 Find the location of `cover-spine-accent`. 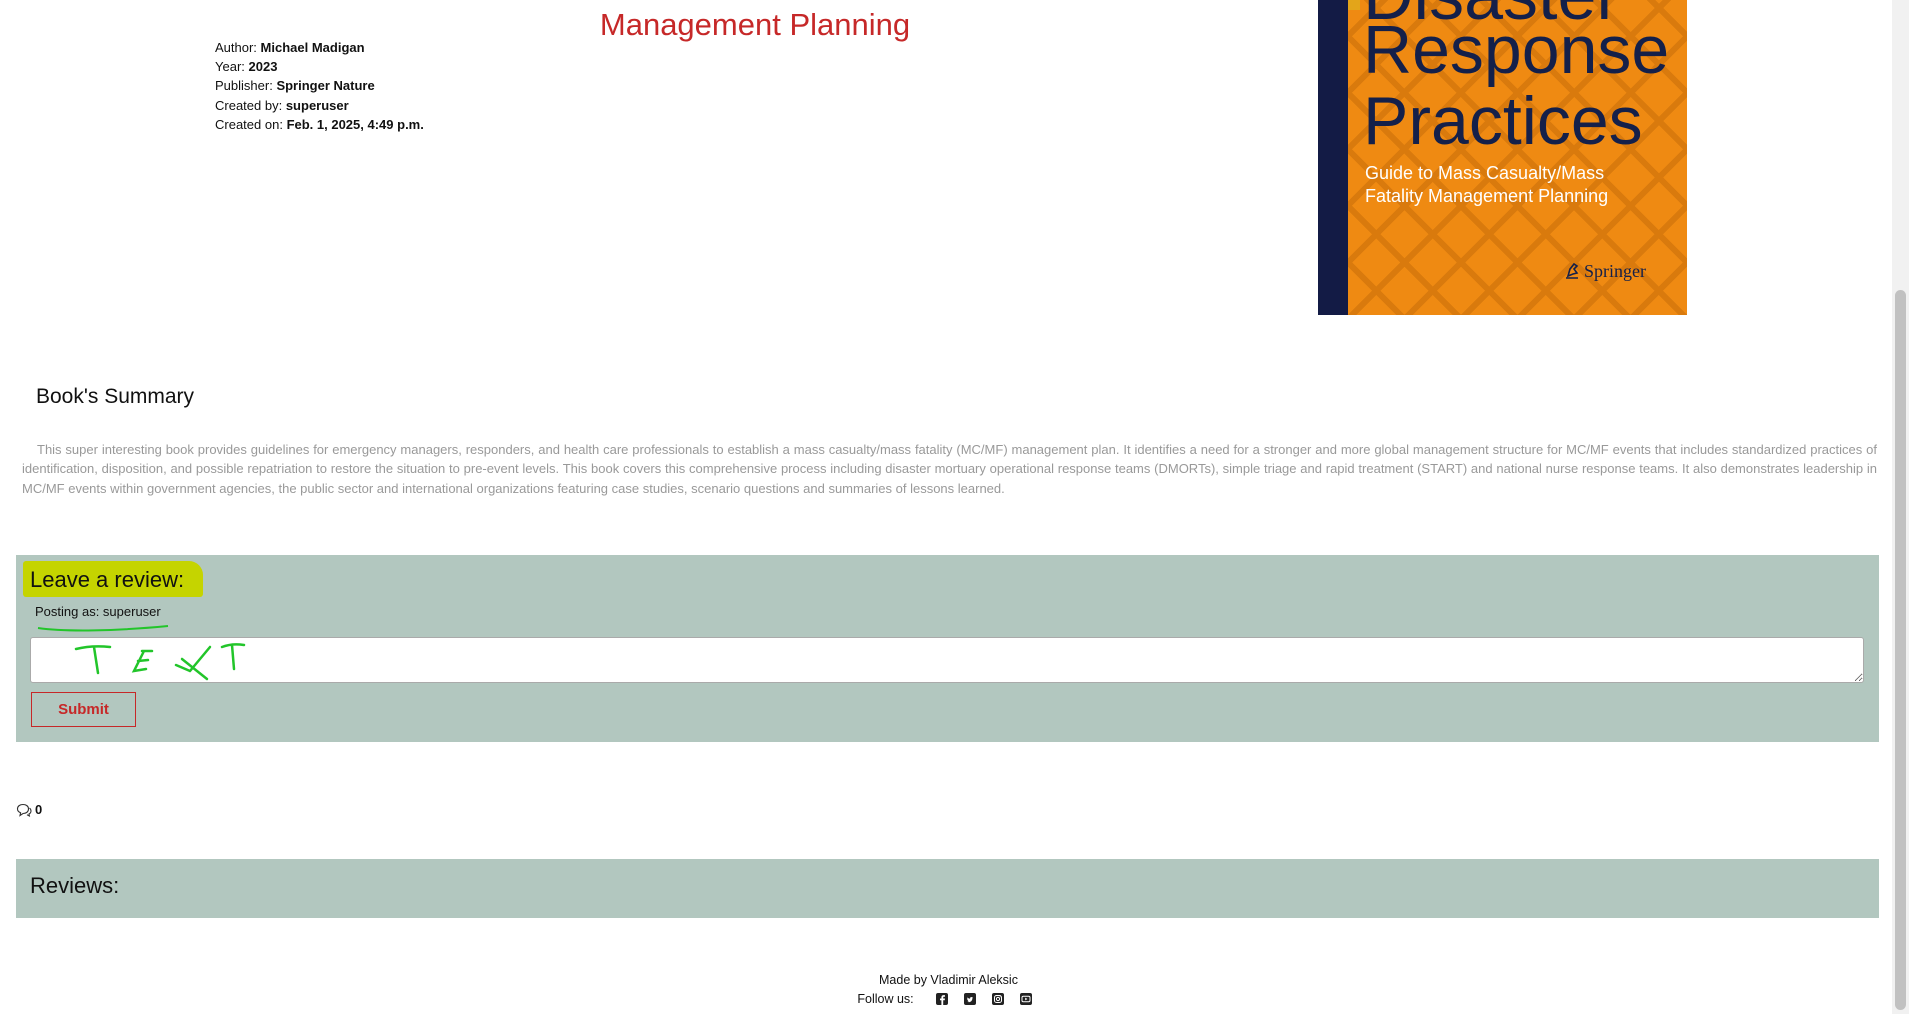

cover-spine-accent is located at coordinates (1354, 5).